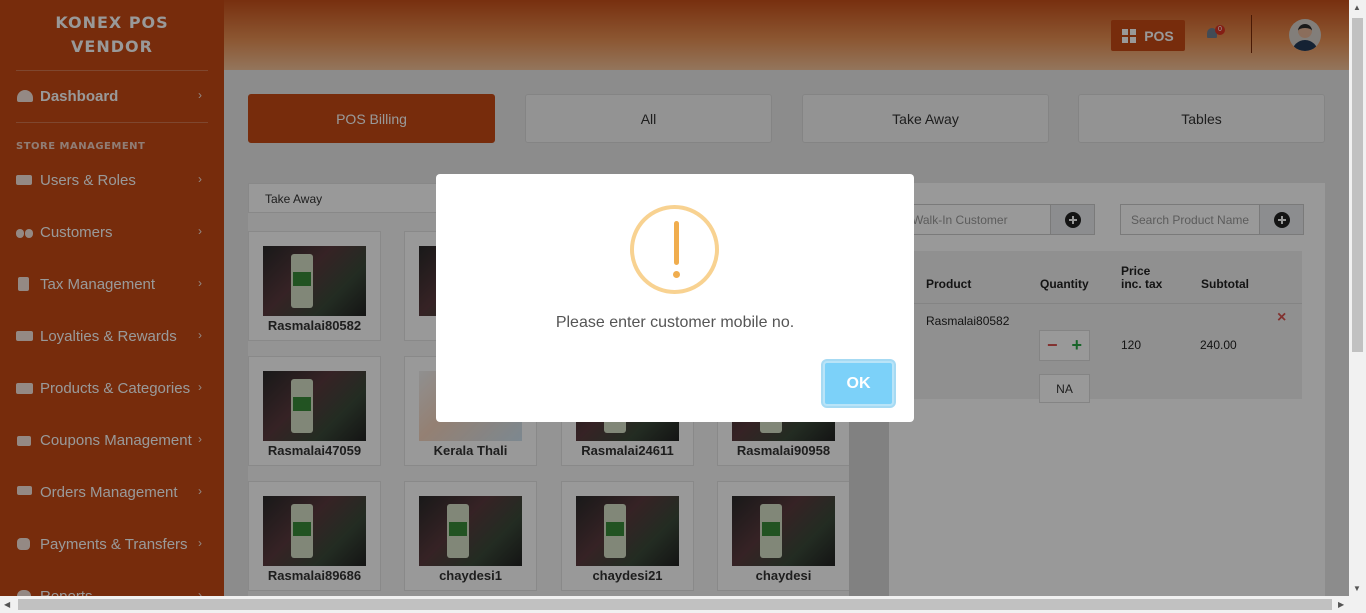 This screenshot has height=613, width=1366. What do you see at coordinates (675, 298) in the screenshot?
I see `alert-dialog: Please enter customer mobile no. OK` at bounding box center [675, 298].